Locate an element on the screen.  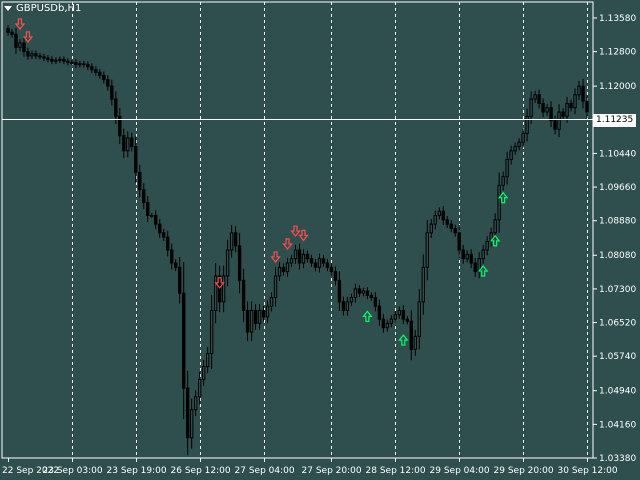
y-tick-label: 1.12800 is located at coordinates (617, 53).